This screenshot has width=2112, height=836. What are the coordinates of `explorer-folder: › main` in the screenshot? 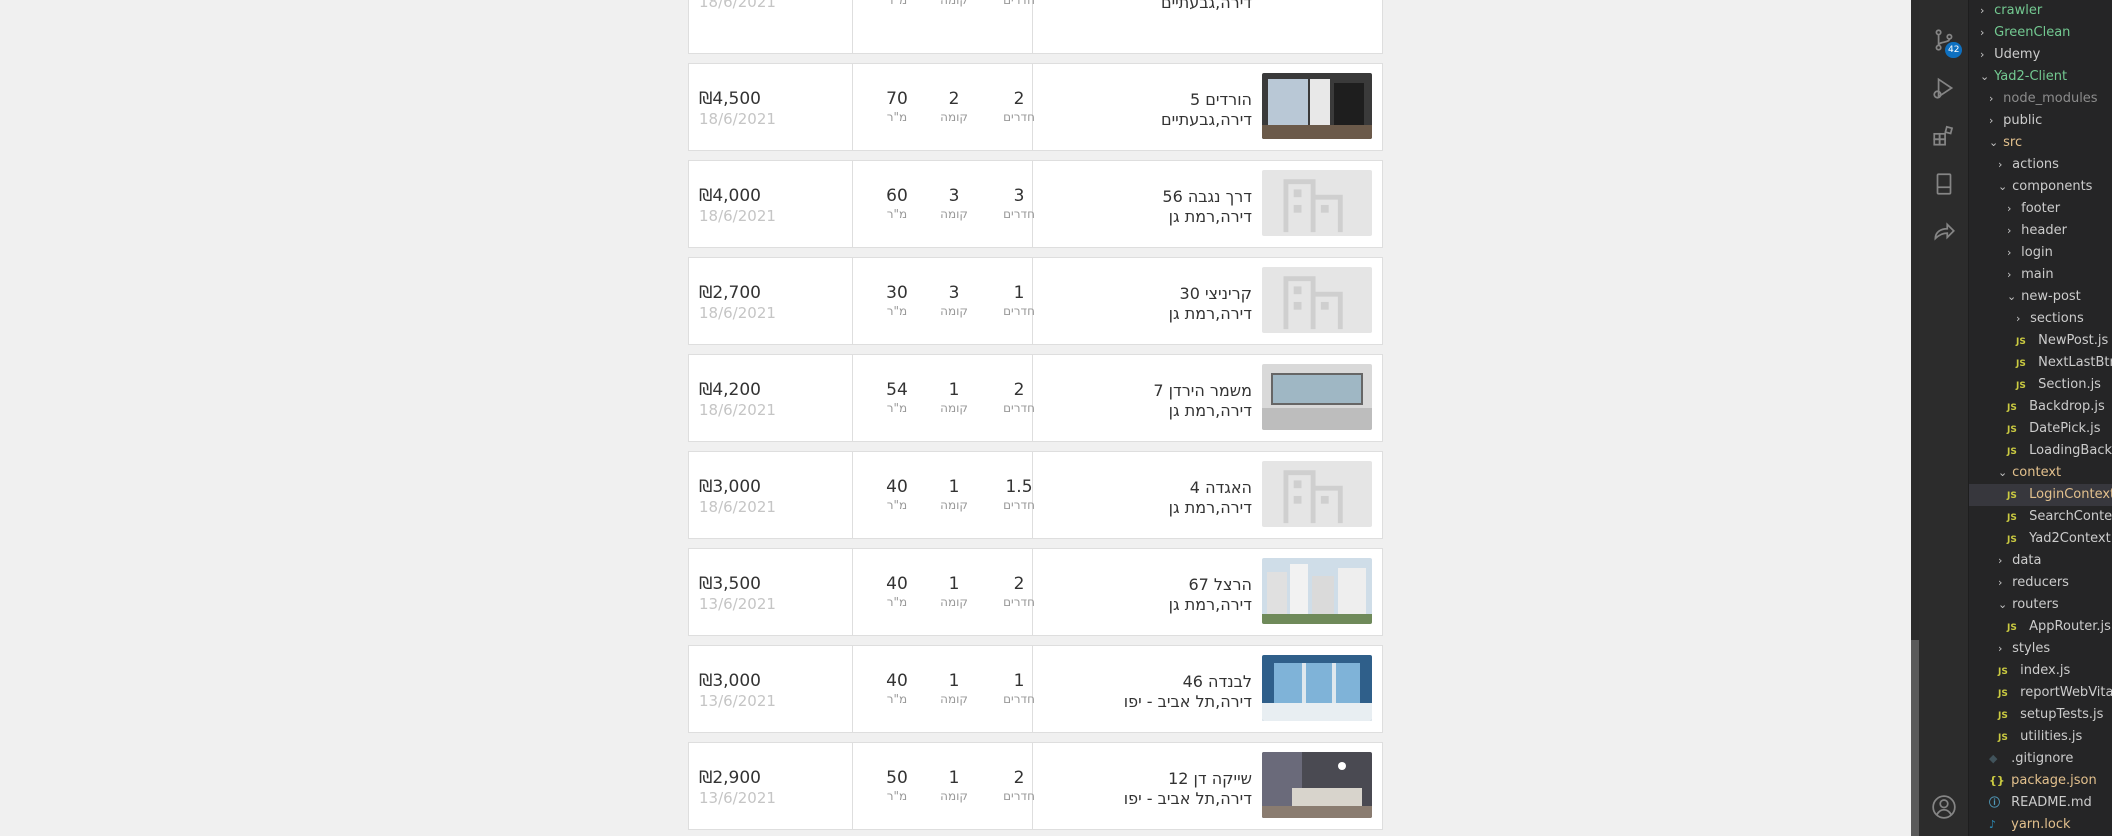 It's located at (2040, 275).